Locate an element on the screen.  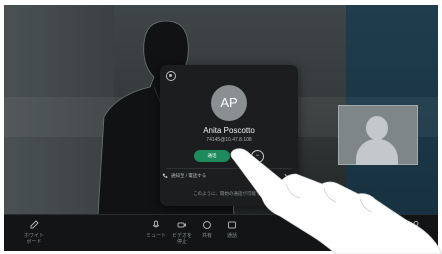
close-icon is located at coordinates (171, 76).